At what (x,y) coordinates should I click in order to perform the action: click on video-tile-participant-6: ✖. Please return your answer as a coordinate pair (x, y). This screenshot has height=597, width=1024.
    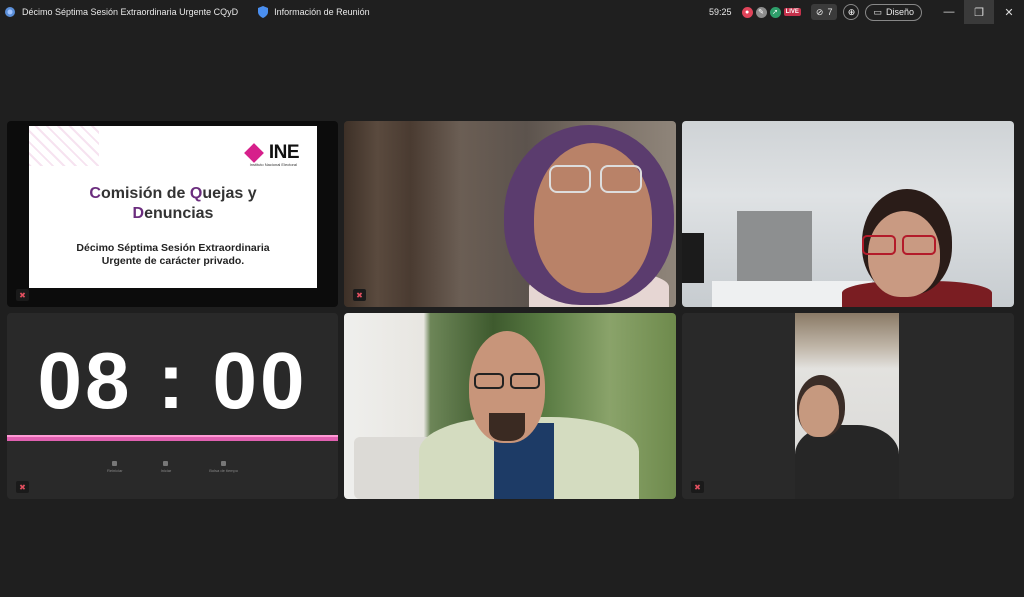
    Looking at the image, I should click on (848, 406).